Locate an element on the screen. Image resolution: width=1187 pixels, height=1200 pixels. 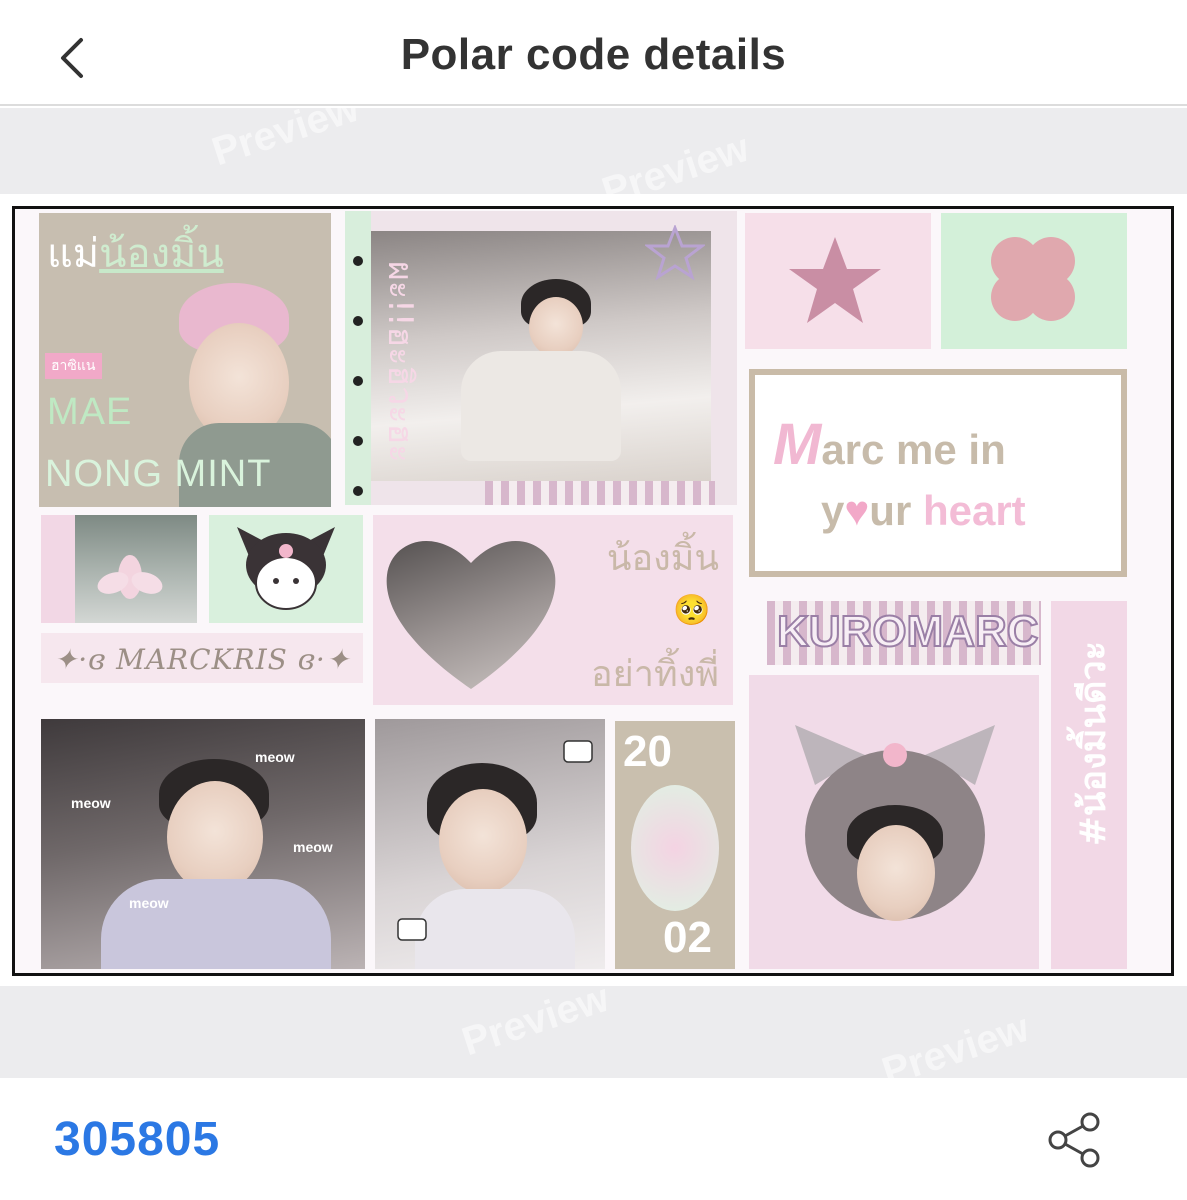
tile-meow-photo: meow meow meow meow is located at coordinates (203, 844).